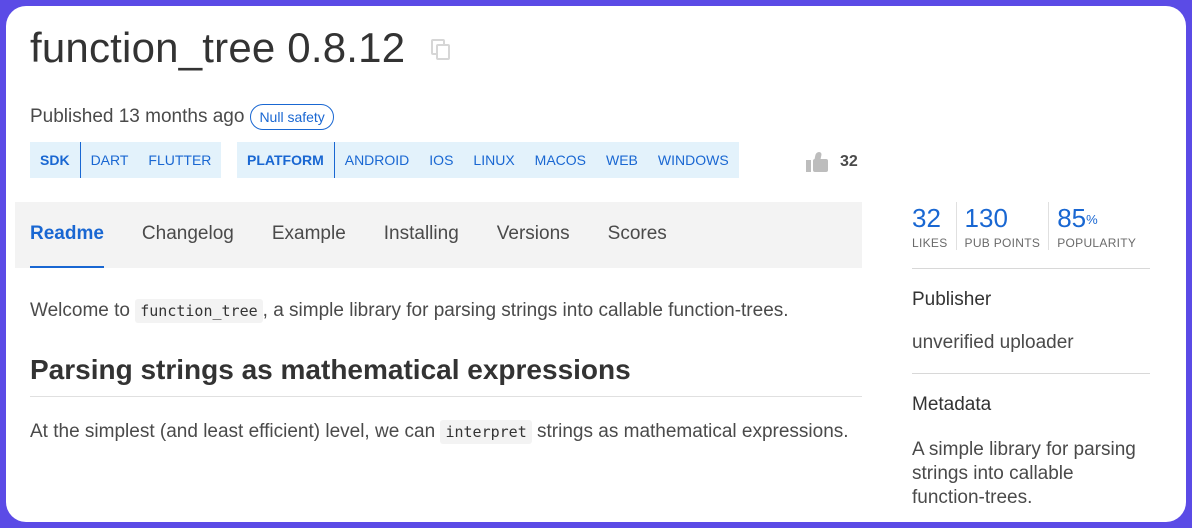 The image size is (1192, 528). I want to click on null-safety-badge: Null safety, so click(292, 117).